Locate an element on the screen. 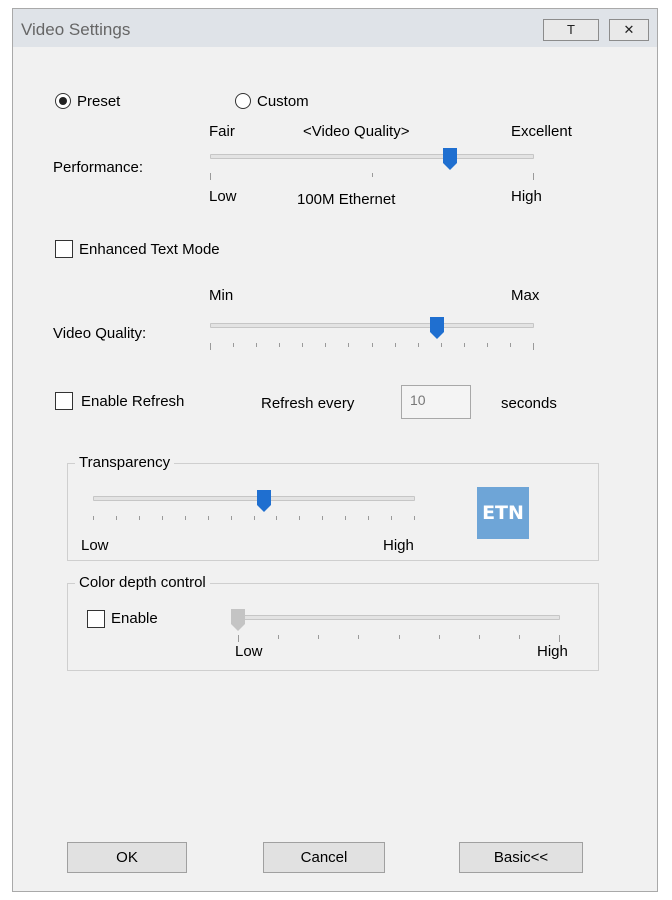  video-quality-slider-thumb is located at coordinates (436, 328).